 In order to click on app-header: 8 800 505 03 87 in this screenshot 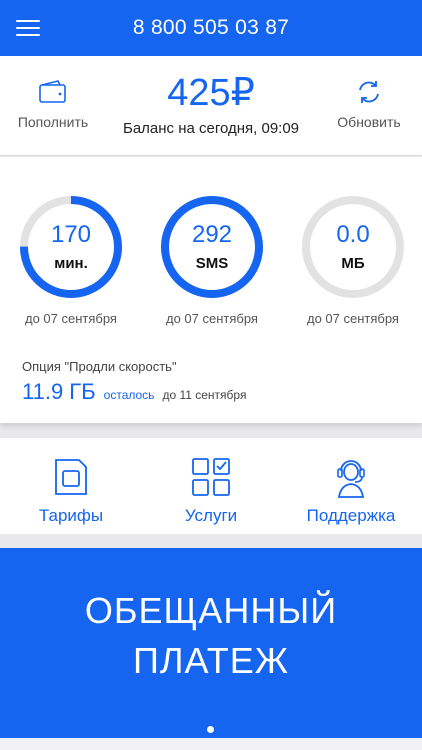, I will do `click(211, 28)`.